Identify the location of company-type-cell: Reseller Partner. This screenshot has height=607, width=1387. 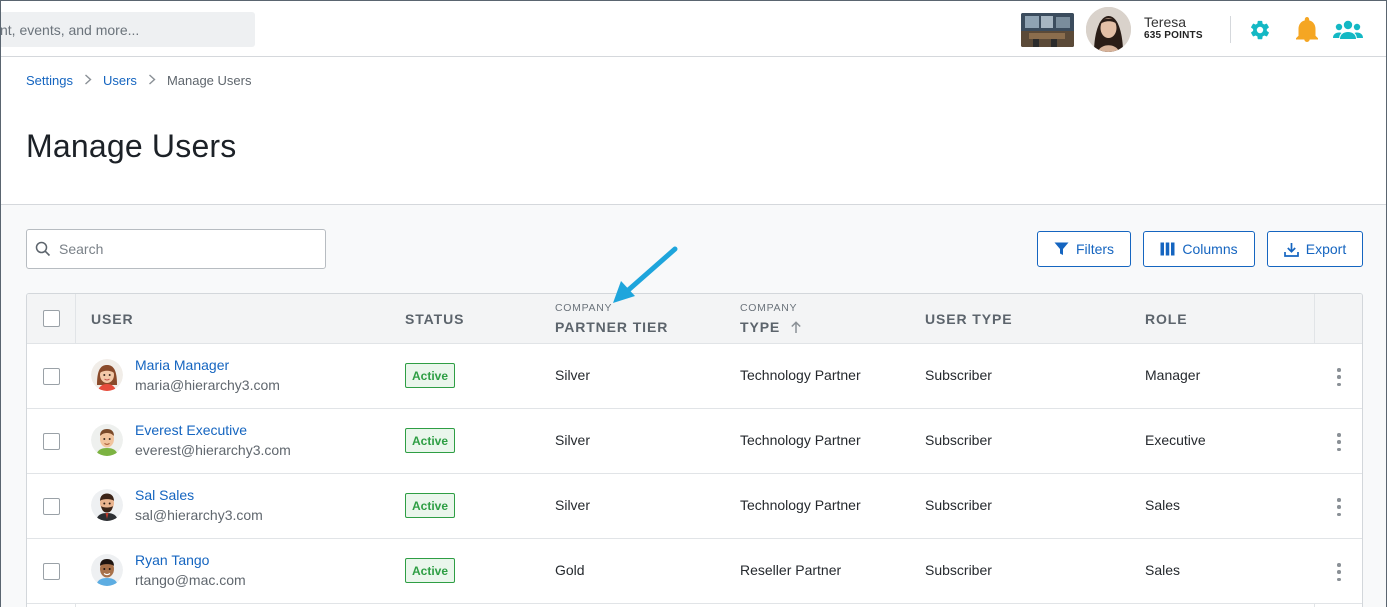
(791, 570).